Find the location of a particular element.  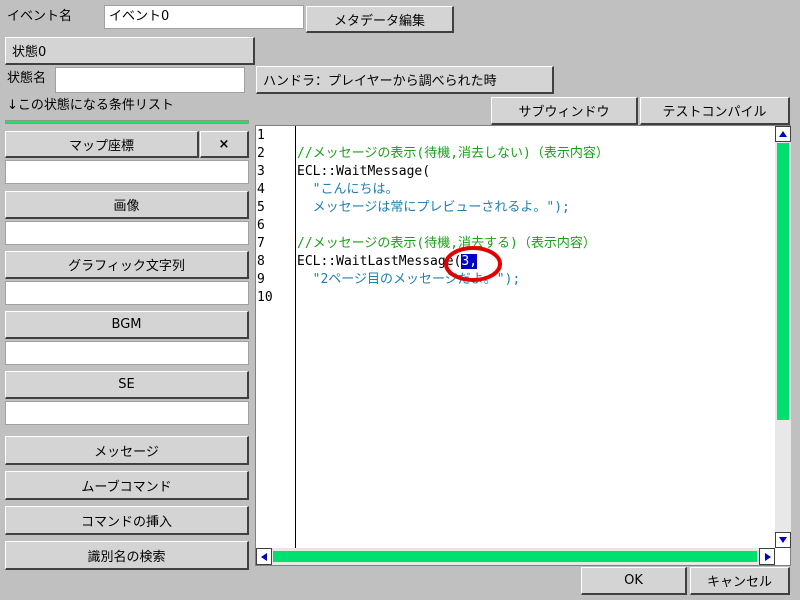

line-number: 4 is located at coordinates (261, 189).